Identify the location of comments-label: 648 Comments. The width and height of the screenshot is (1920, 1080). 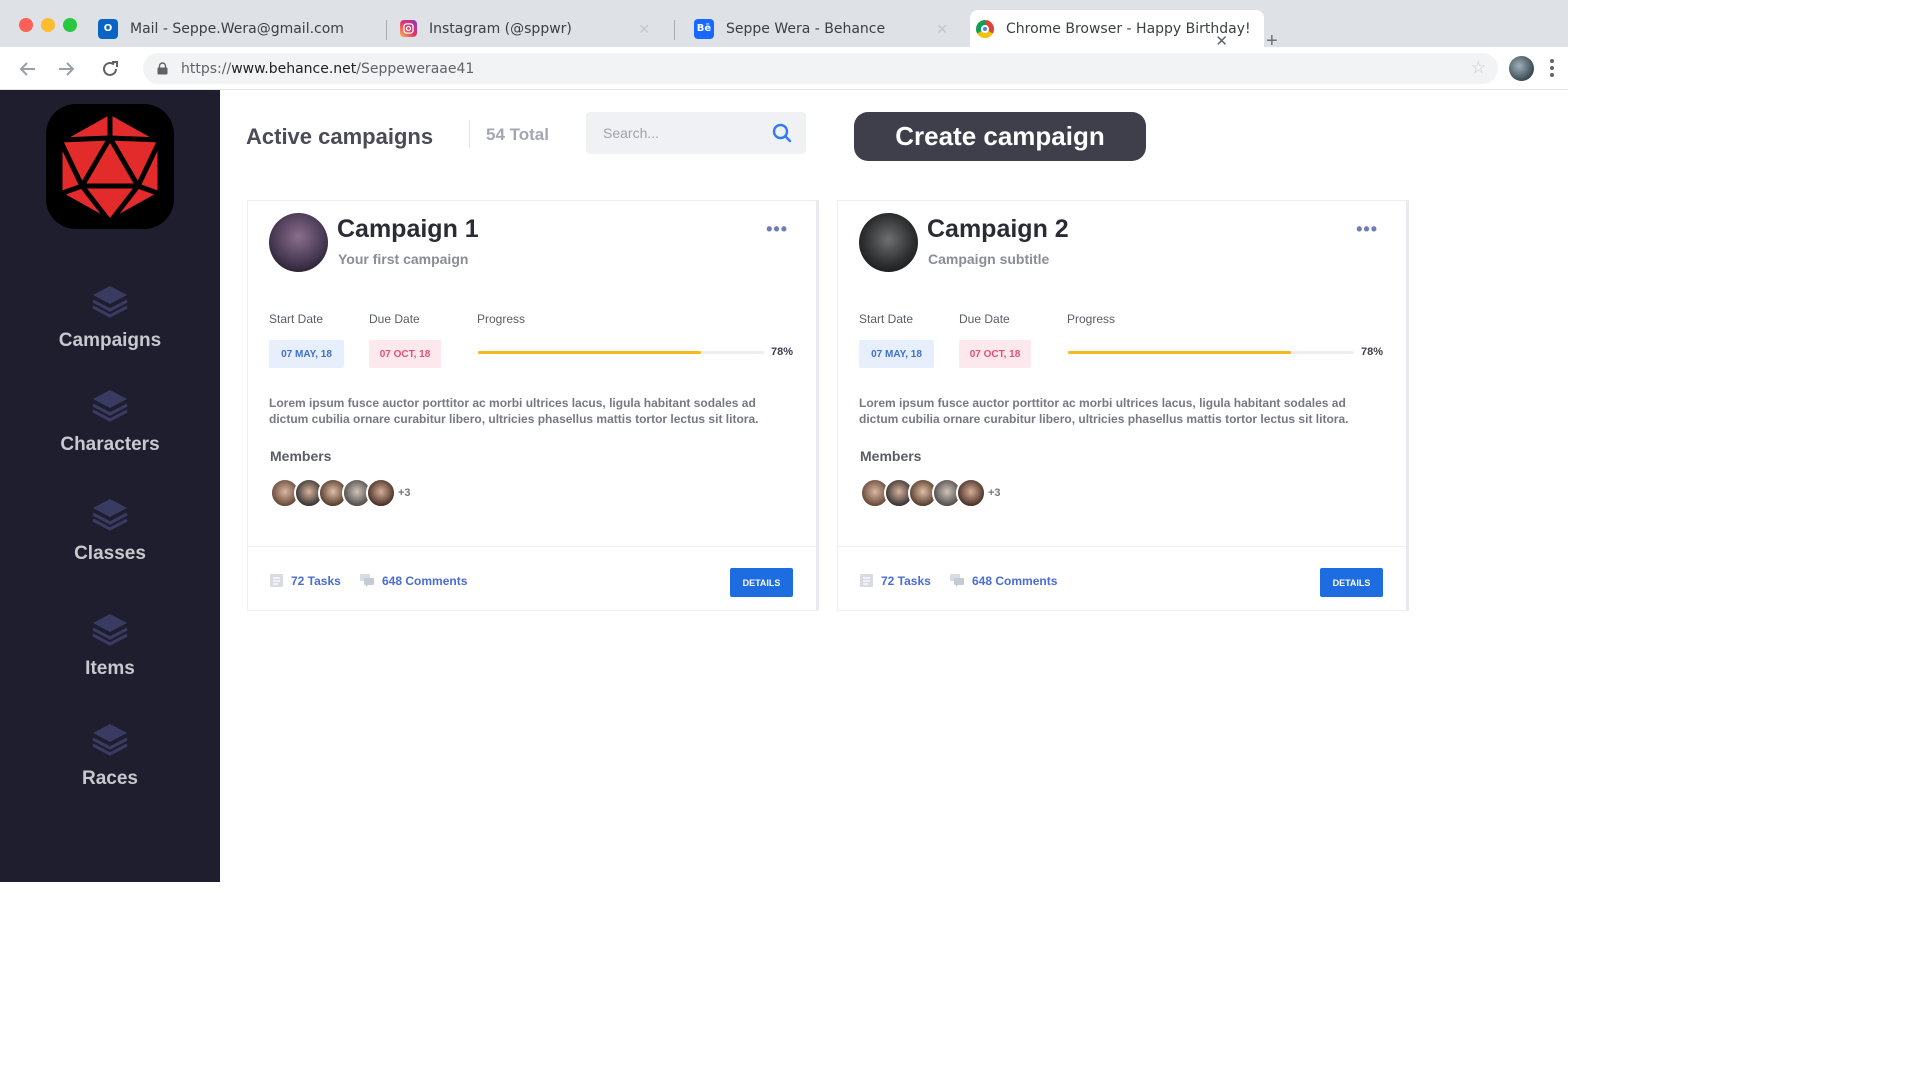
(1015, 580).